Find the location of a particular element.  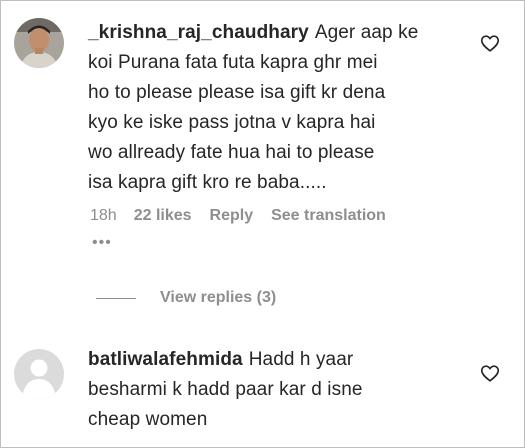

view-replies-label: View replies (3) is located at coordinates (218, 297).